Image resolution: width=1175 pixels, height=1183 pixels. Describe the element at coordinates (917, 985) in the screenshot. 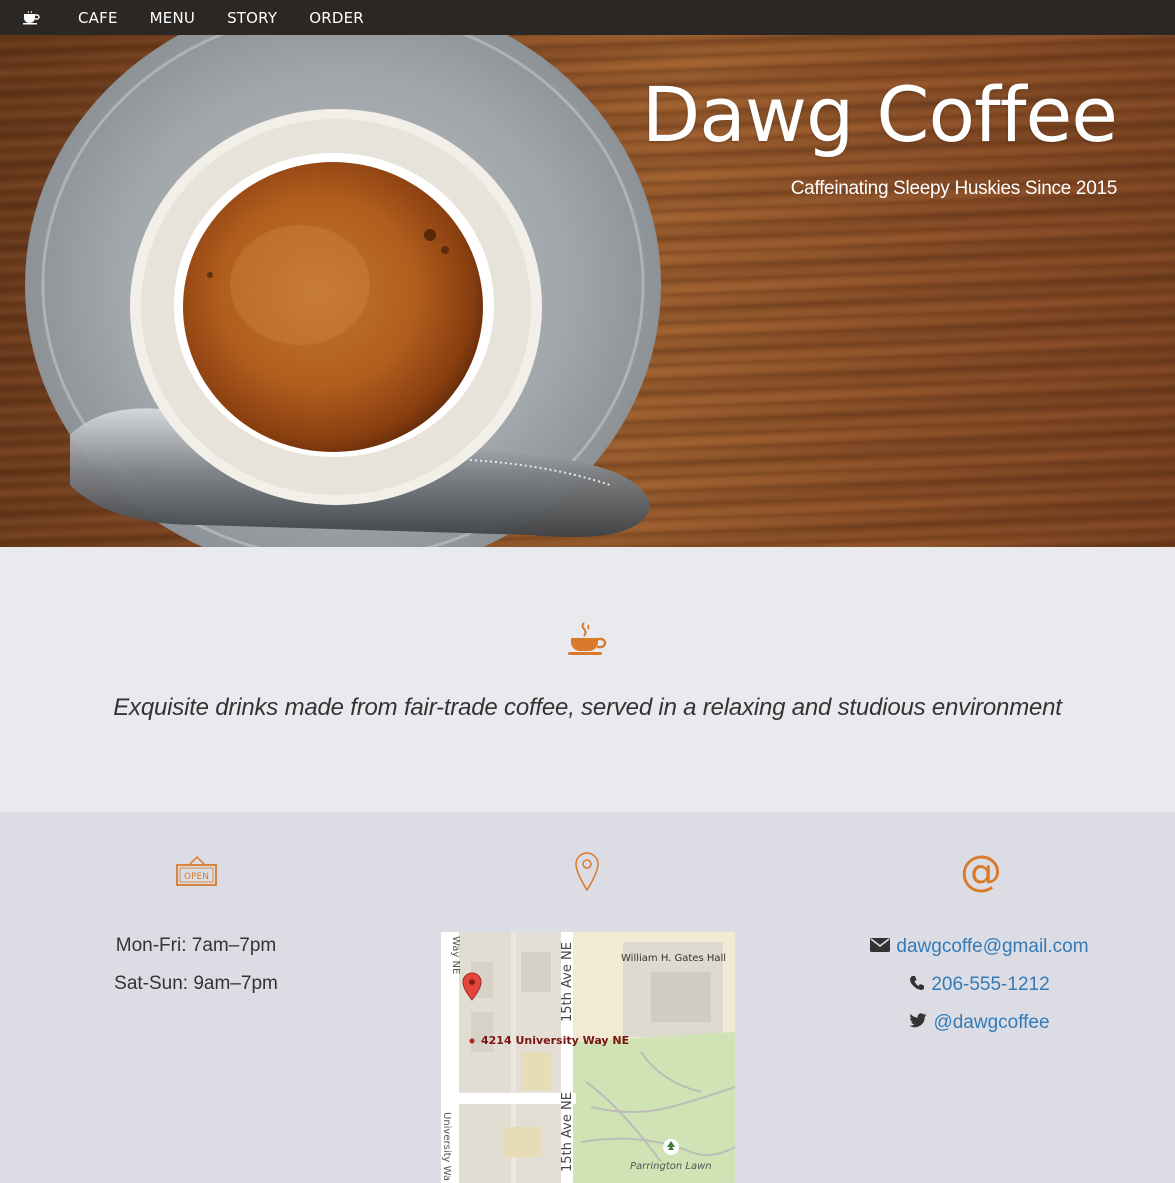

I see `phone-icon` at that location.